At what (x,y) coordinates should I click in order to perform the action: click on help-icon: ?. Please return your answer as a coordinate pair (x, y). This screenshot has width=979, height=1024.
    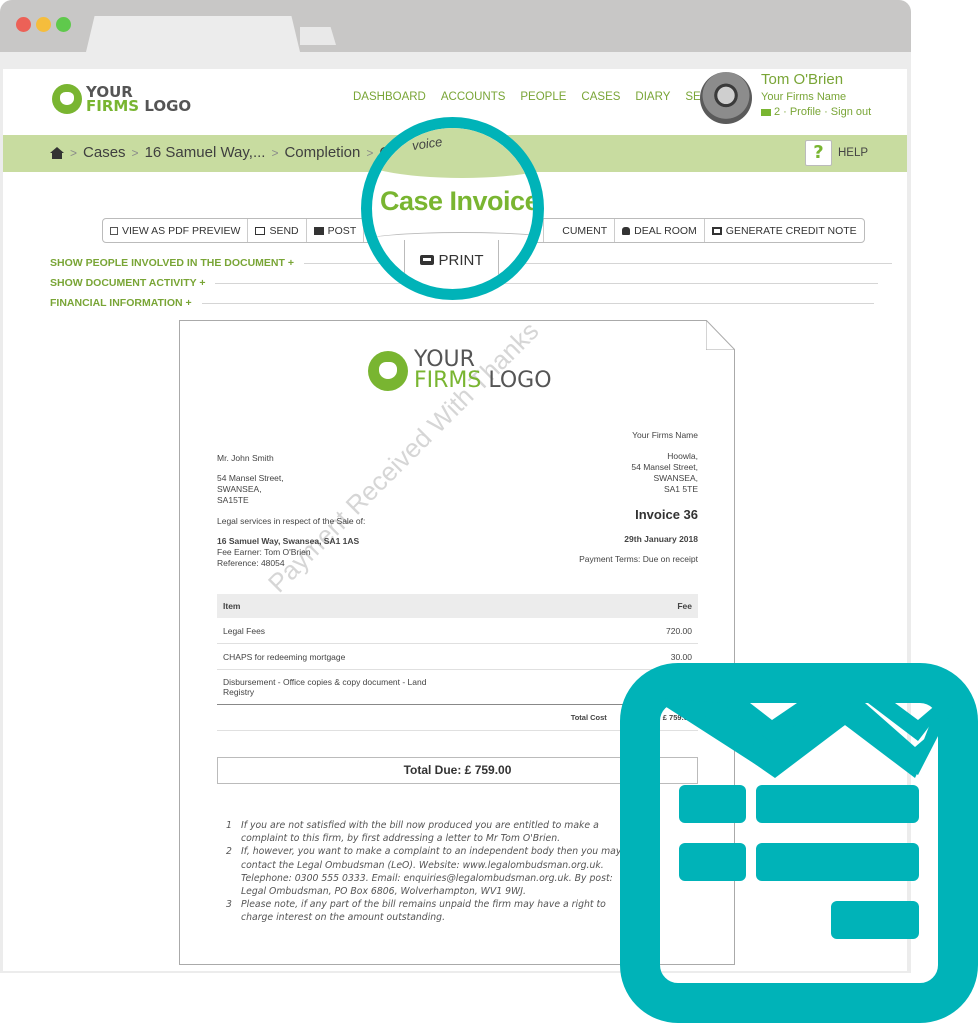
    Looking at the image, I should click on (818, 153).